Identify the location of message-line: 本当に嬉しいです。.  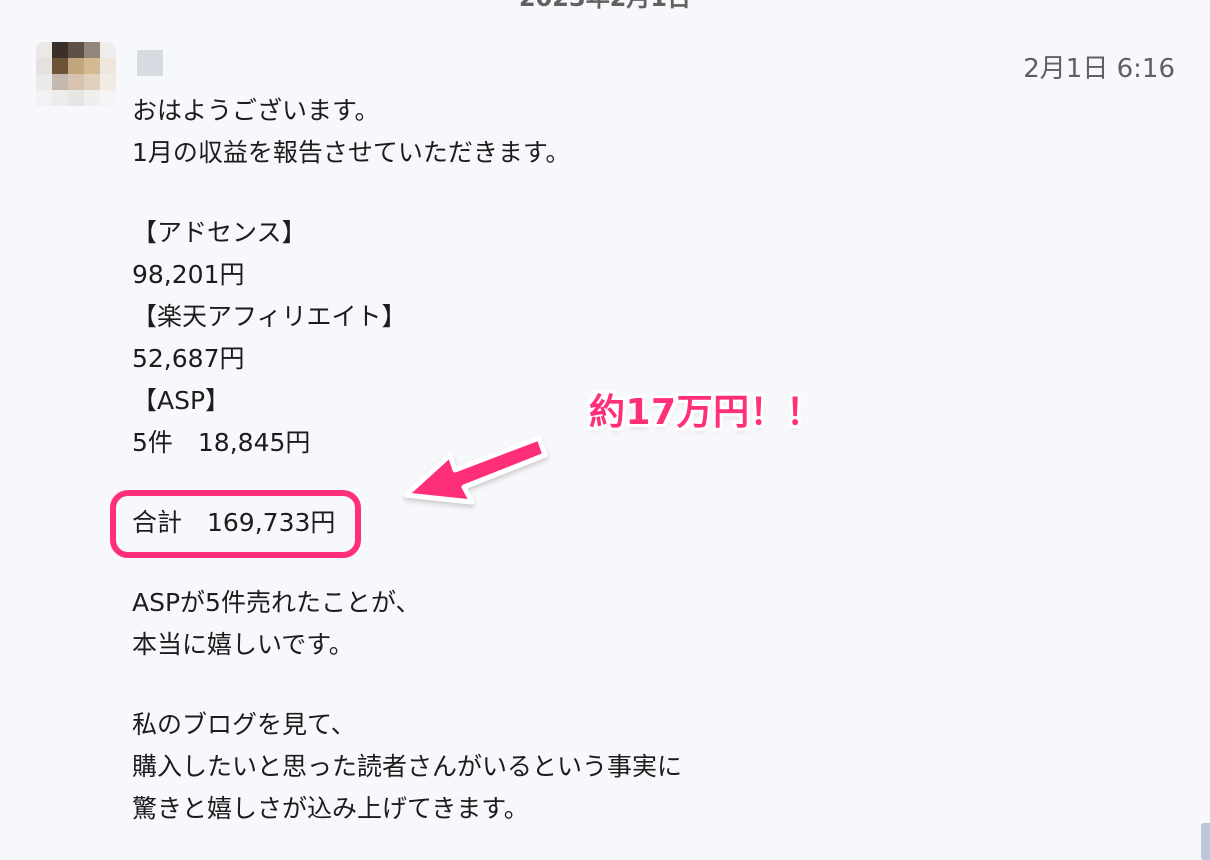
(243, 644).